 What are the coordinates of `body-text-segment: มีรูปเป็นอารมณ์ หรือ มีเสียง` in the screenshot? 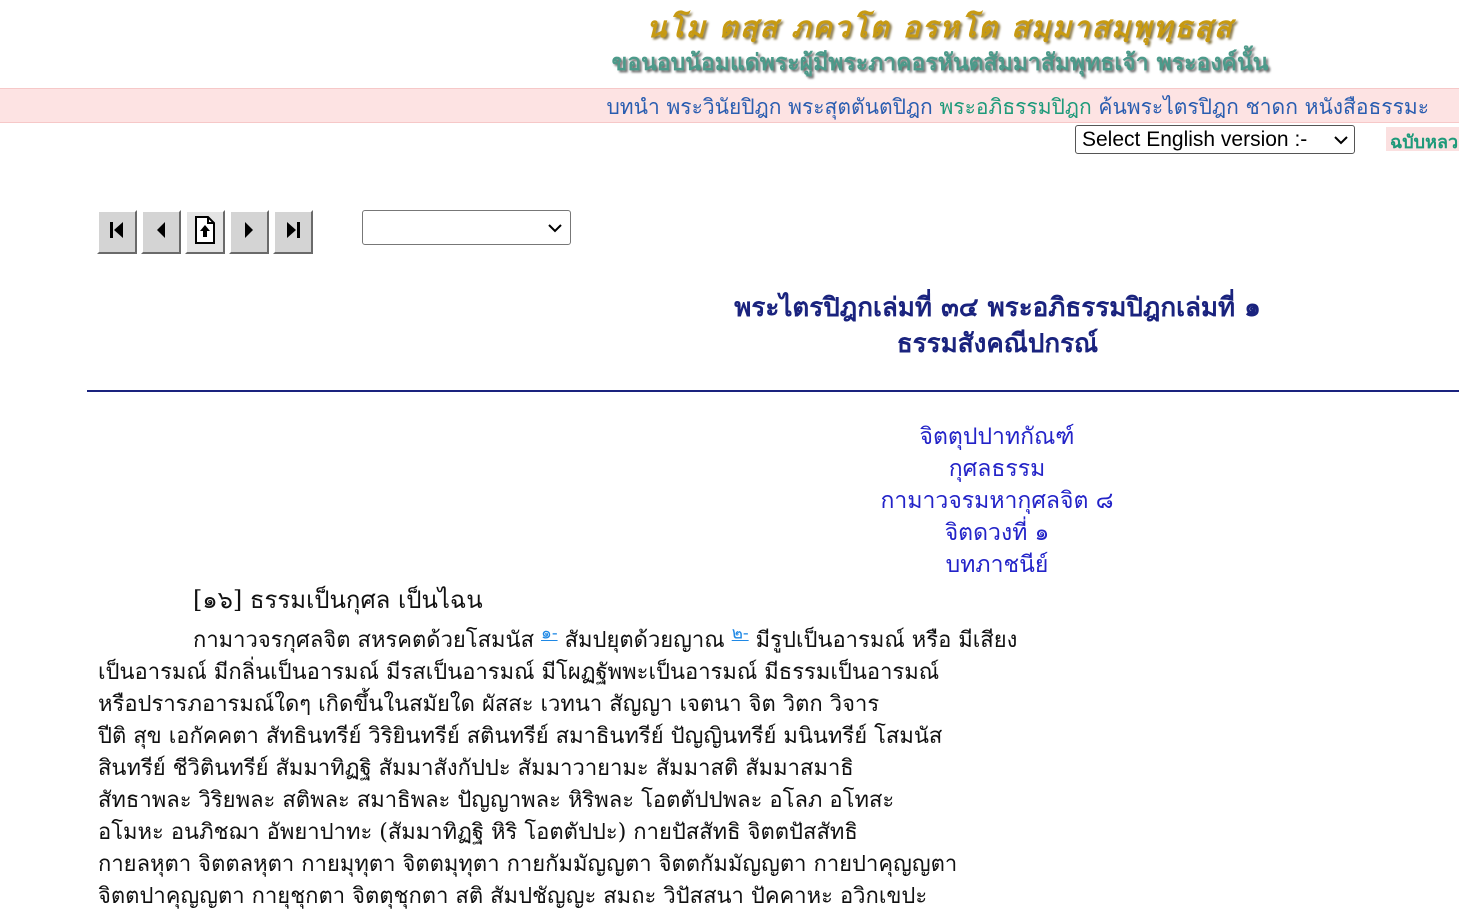 It's located at (886, 640).